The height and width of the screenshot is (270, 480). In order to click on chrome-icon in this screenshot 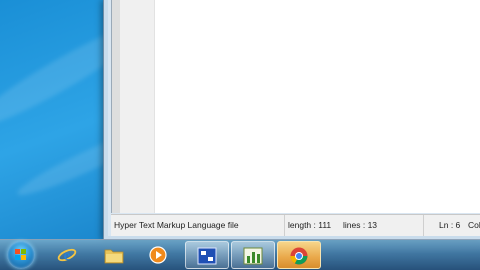, I will do `click(299, 256)`.